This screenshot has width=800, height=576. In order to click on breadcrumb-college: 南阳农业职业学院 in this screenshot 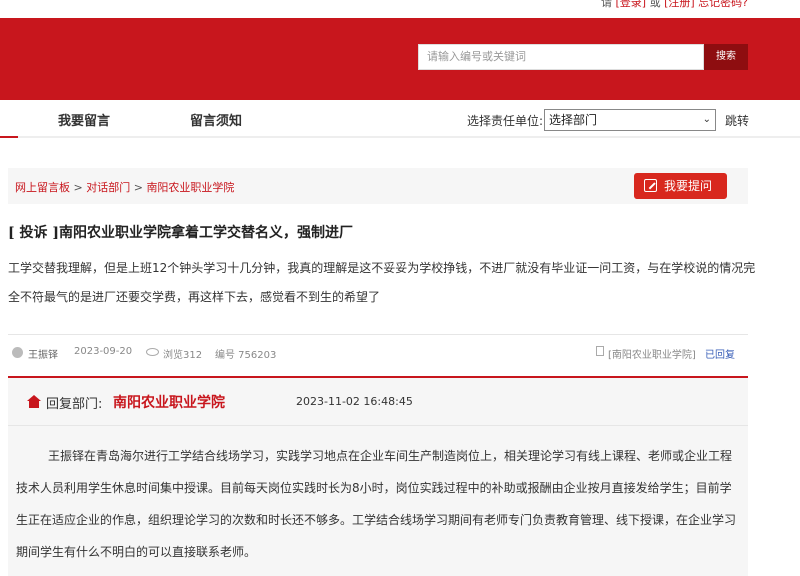, I will do `click(190, 187)`.